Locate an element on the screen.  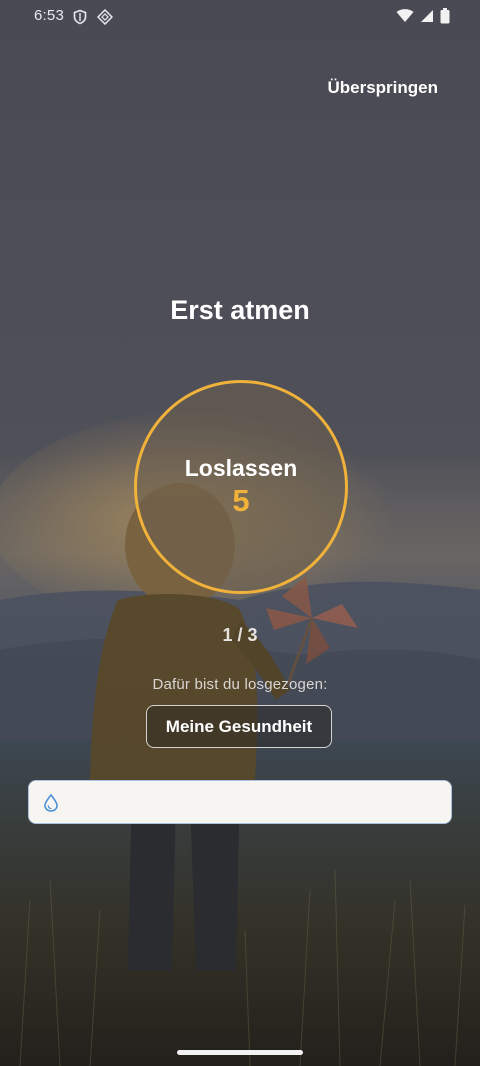
battery-icon is located at coordinates (445, 16).